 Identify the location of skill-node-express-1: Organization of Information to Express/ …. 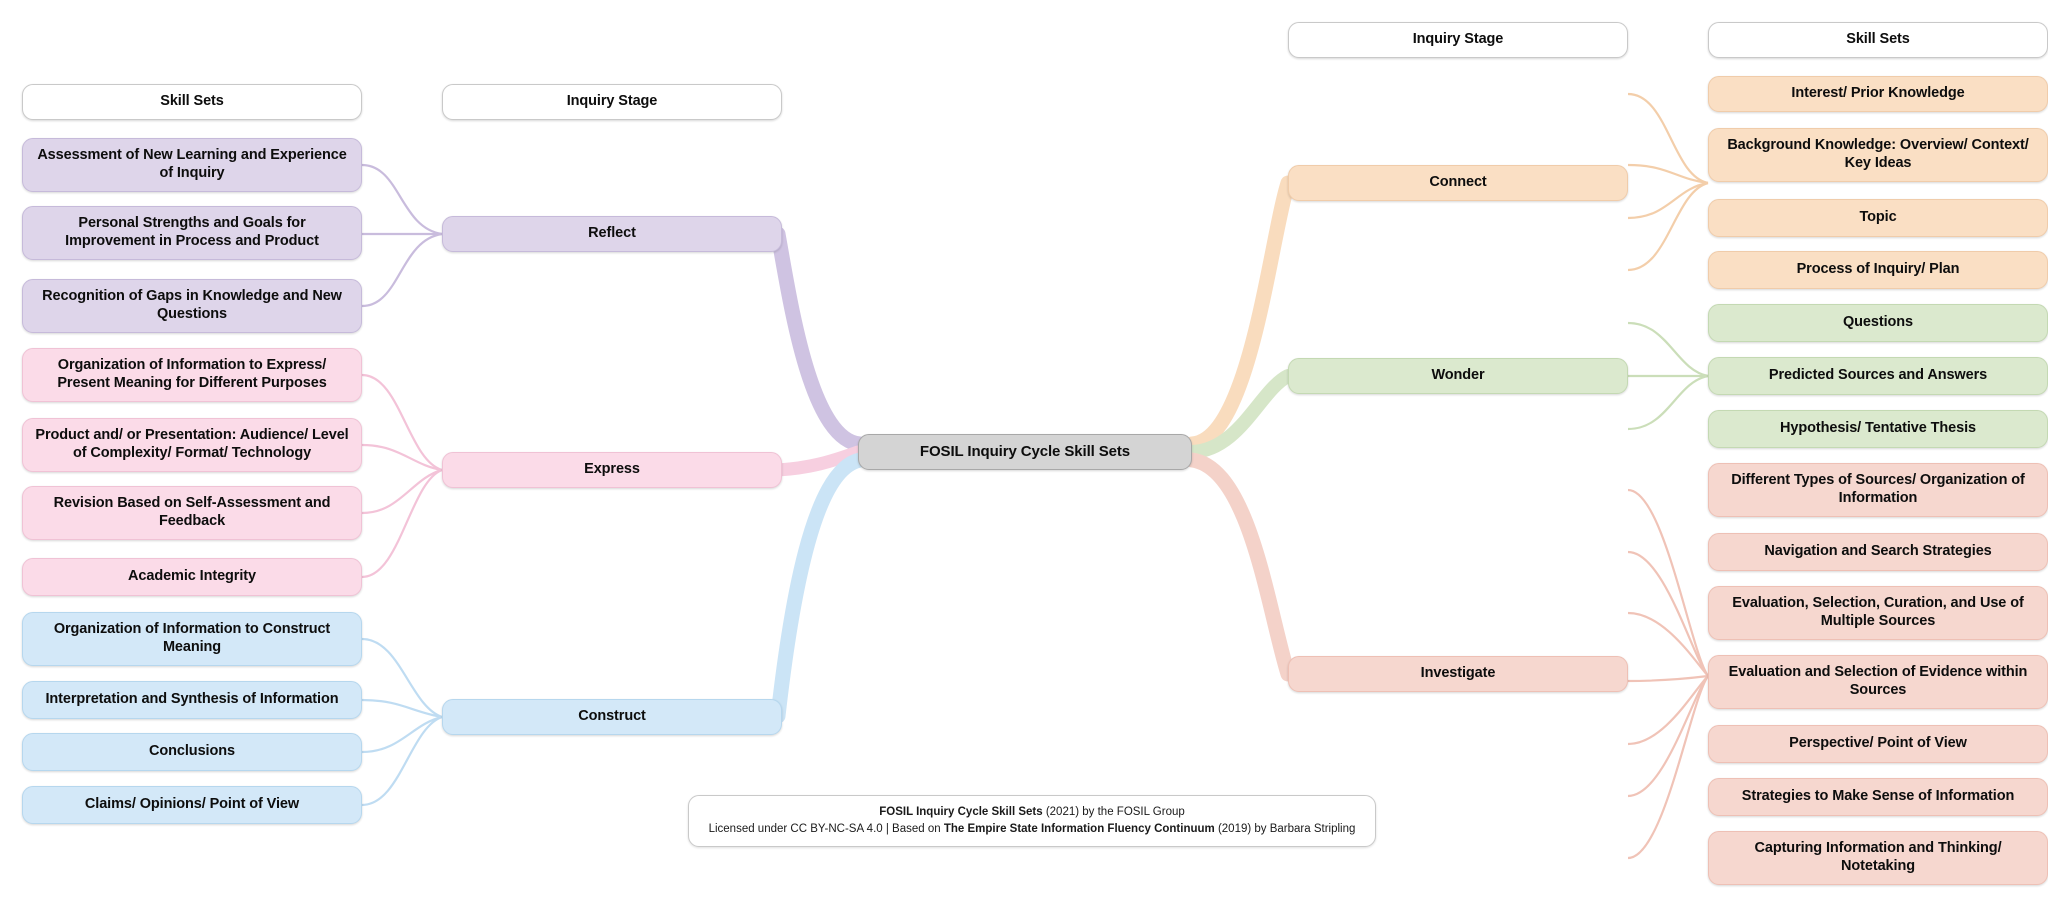
(192, 375).